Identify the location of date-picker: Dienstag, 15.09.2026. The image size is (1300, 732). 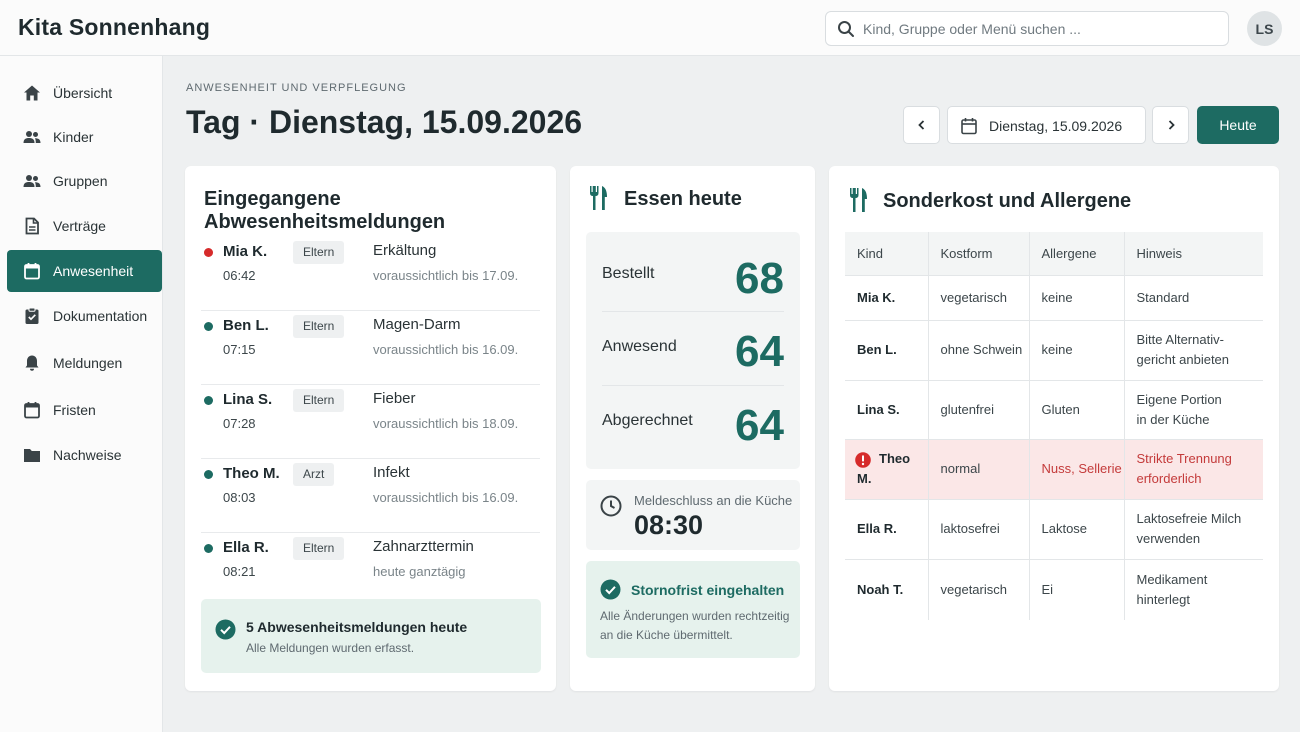
(1046, 125).